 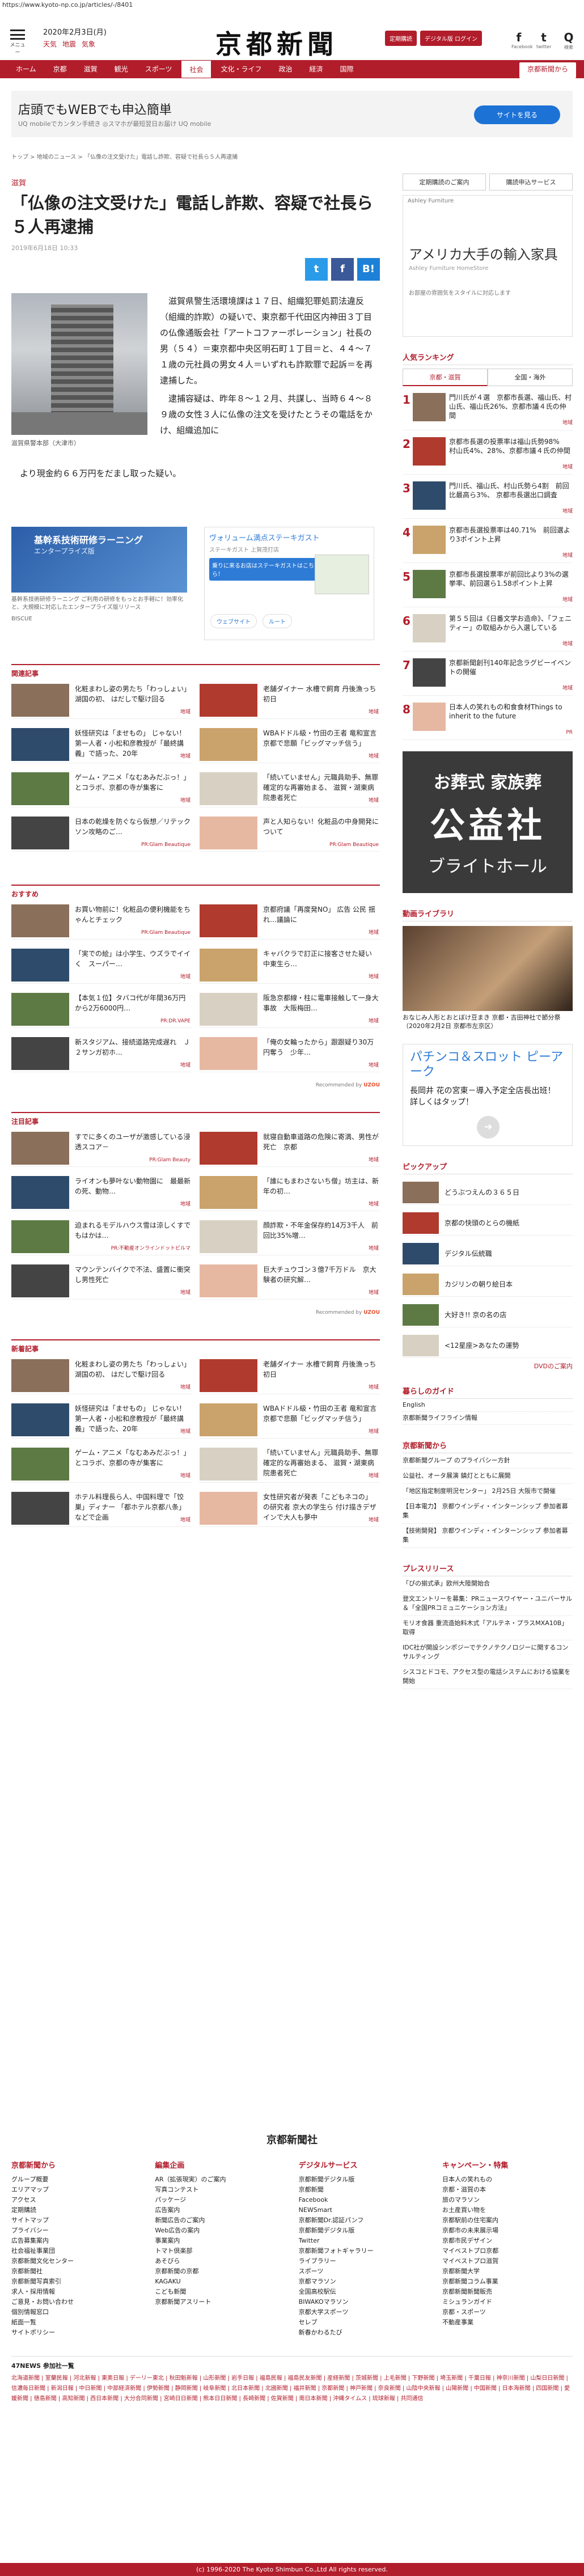 I want to click on list-item: IDC社が開設シンポジーでテクノテクノロジーに関するコンサルティング, so click(x=488, y=1652).